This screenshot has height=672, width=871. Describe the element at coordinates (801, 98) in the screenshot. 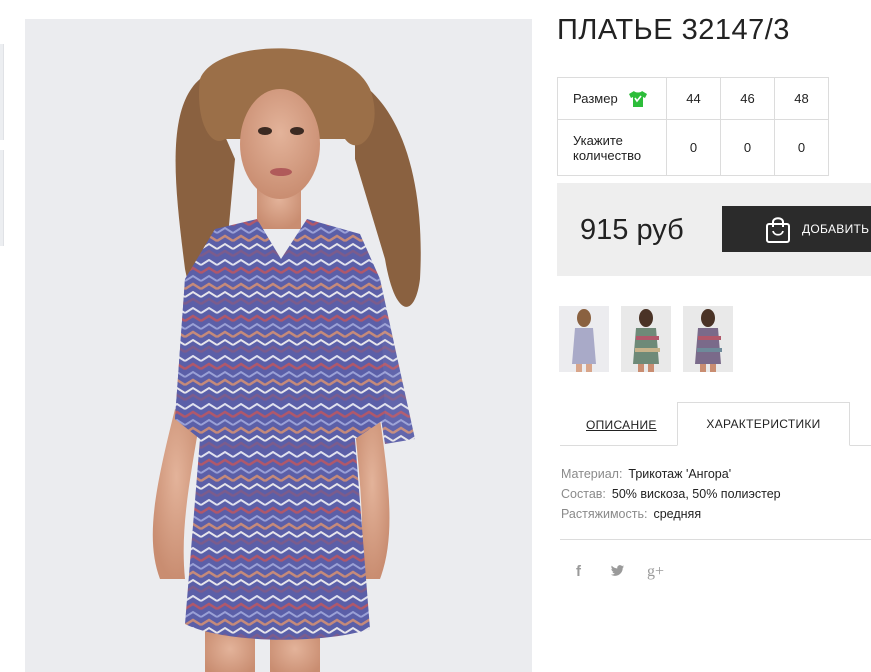

I see `size-option-48: 48` at that location.